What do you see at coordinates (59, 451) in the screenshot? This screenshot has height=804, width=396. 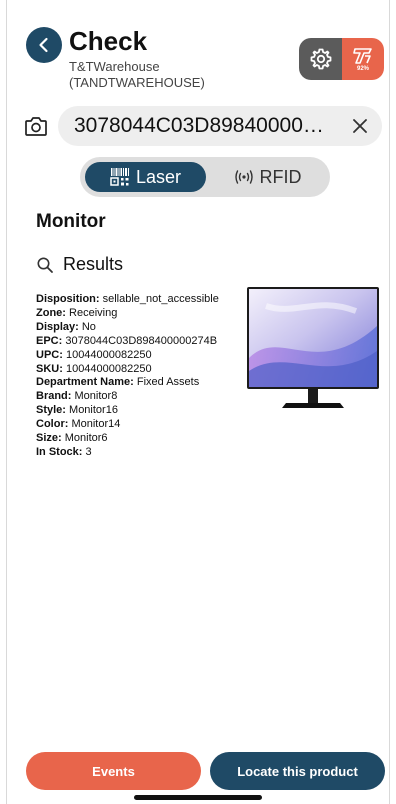 I see `detail-label: In Stock:` at bounding box center [59, 451].